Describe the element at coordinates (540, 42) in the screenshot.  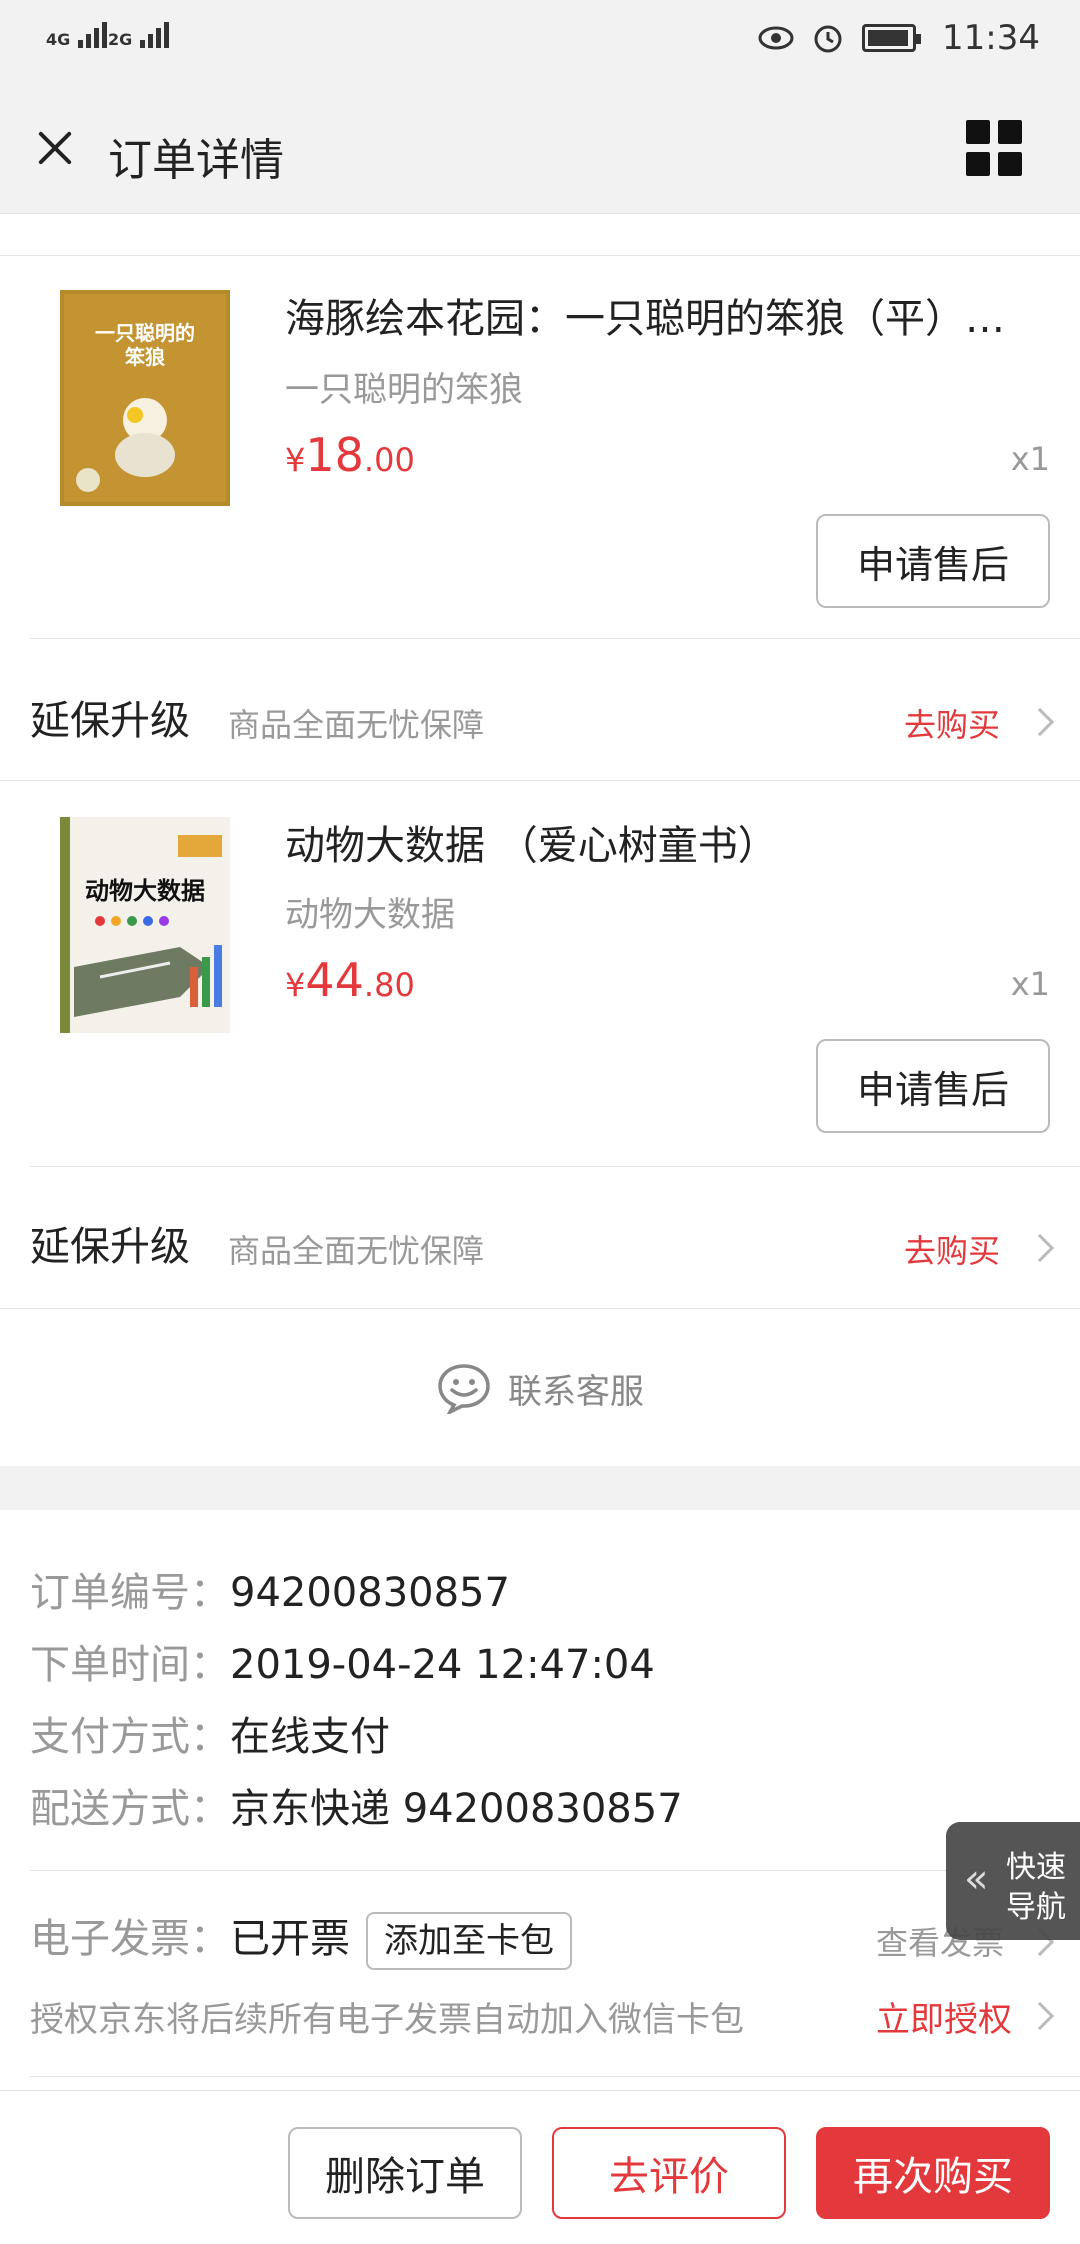
I see `status-bar: 4G 2G 11:34` at that location.